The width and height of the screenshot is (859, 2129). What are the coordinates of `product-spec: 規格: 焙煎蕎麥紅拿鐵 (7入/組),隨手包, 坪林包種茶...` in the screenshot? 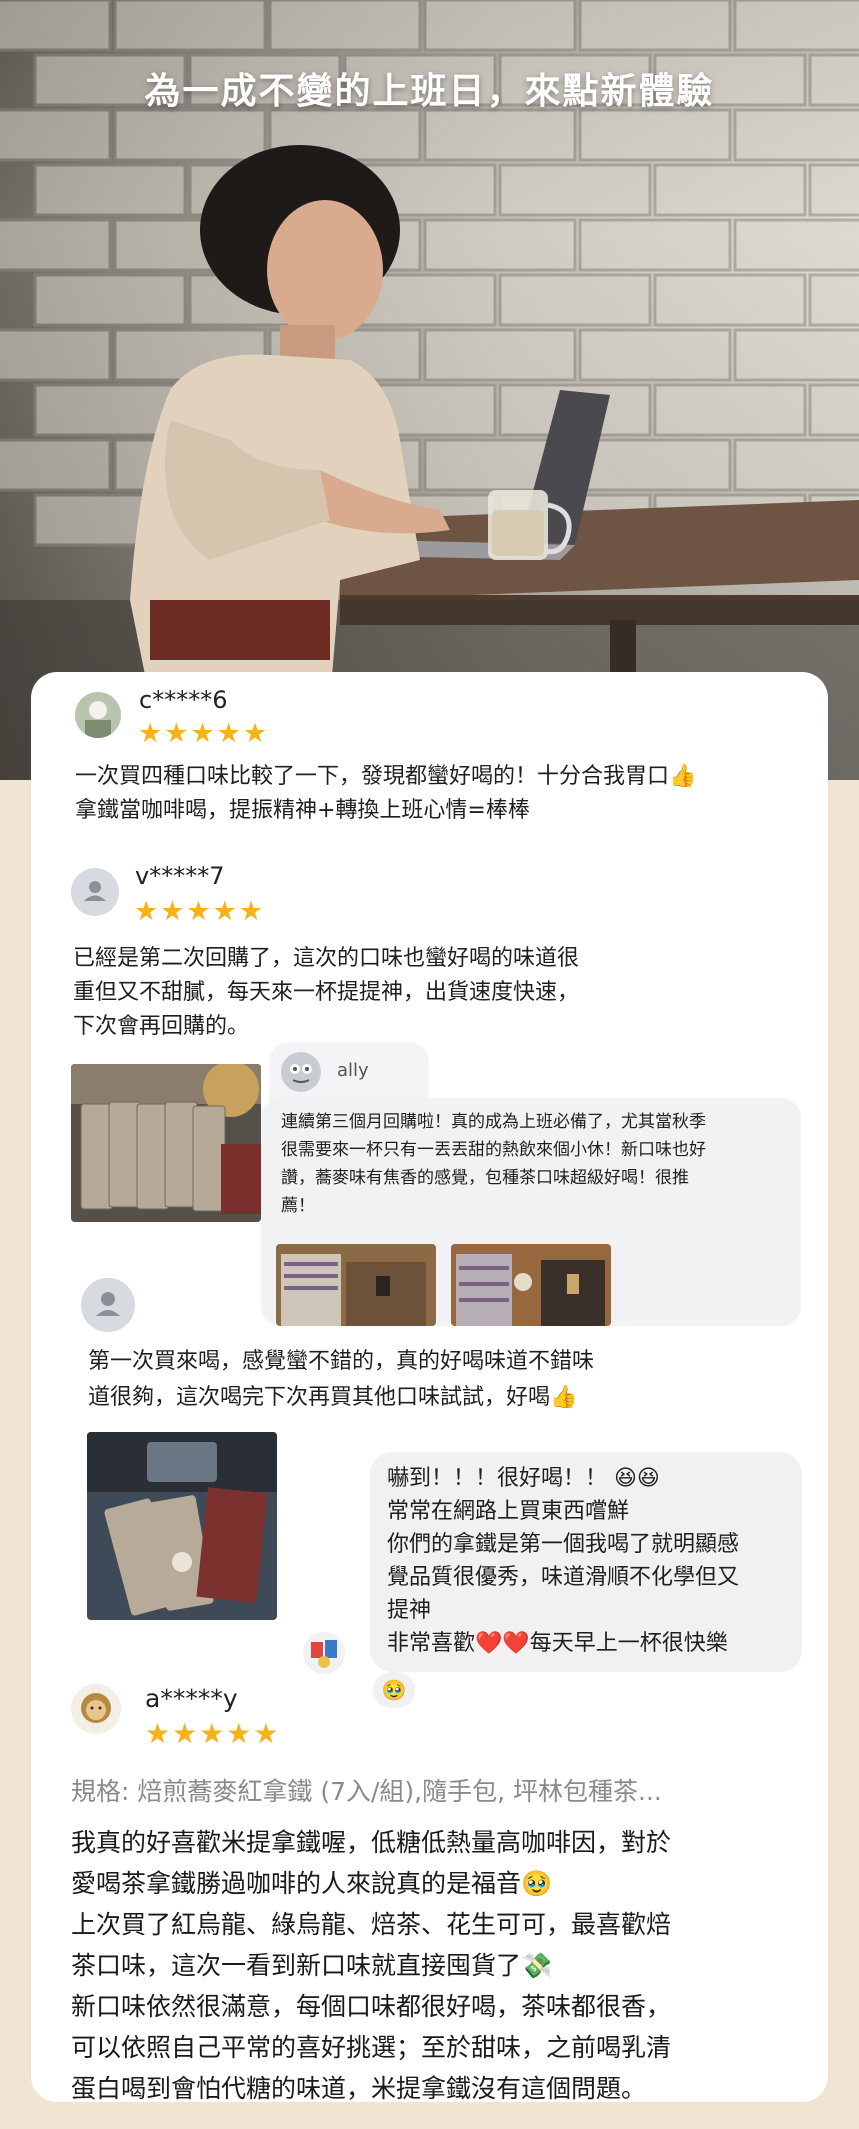 It's located at (366, 1791).